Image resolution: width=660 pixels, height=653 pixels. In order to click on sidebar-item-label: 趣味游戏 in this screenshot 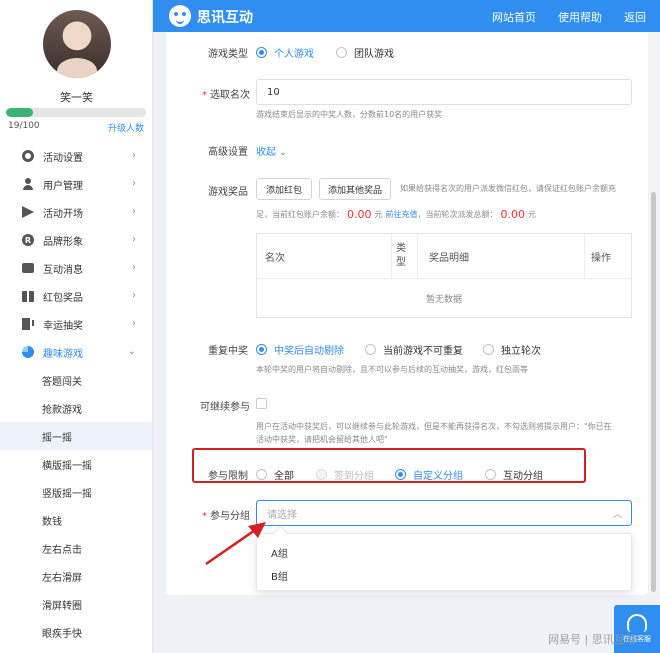, I will do `click(63, 354)`.